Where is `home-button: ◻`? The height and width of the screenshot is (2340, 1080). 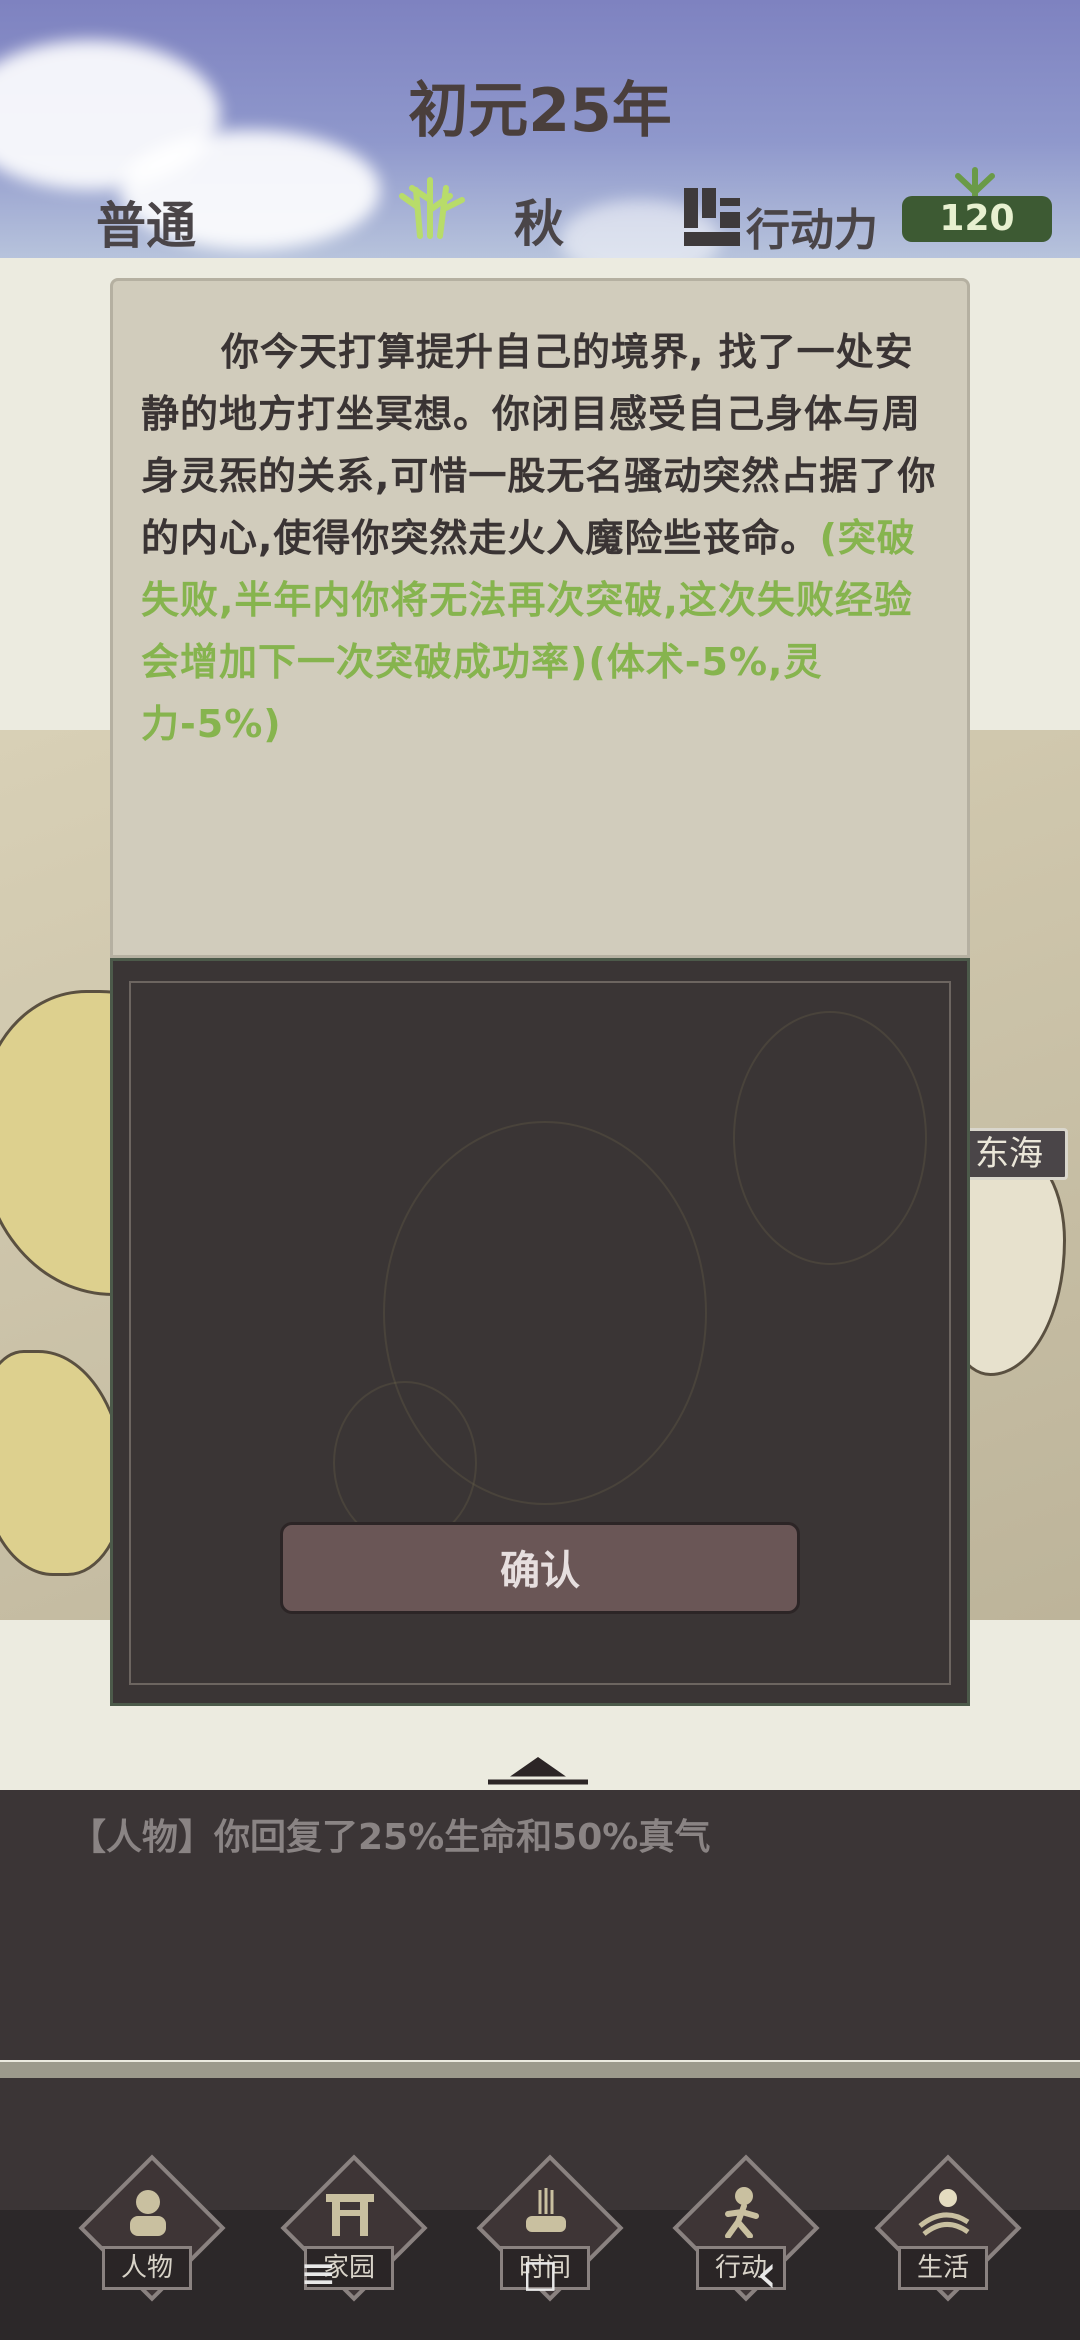 home-button: ◻ is located at coordinates (540, 2273).